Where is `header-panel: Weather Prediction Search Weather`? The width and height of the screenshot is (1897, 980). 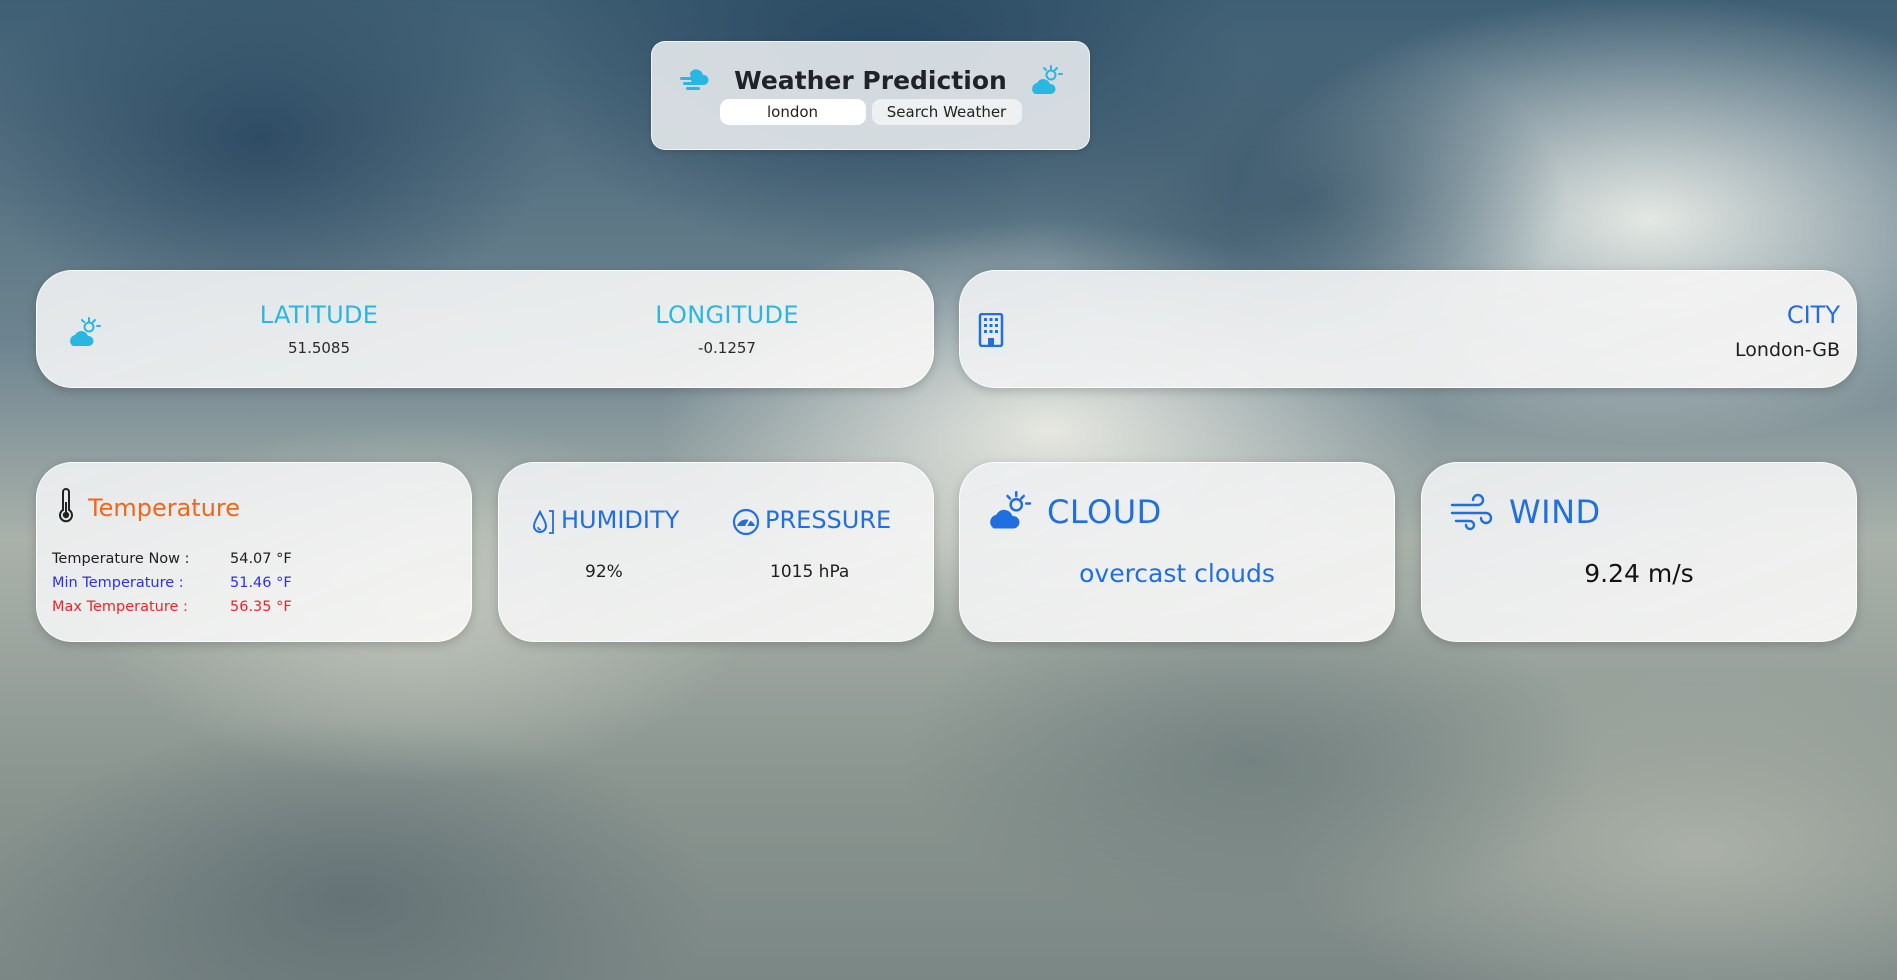
header-panel: Weather Prediction Search Weather is located at coordinates (870, 95).